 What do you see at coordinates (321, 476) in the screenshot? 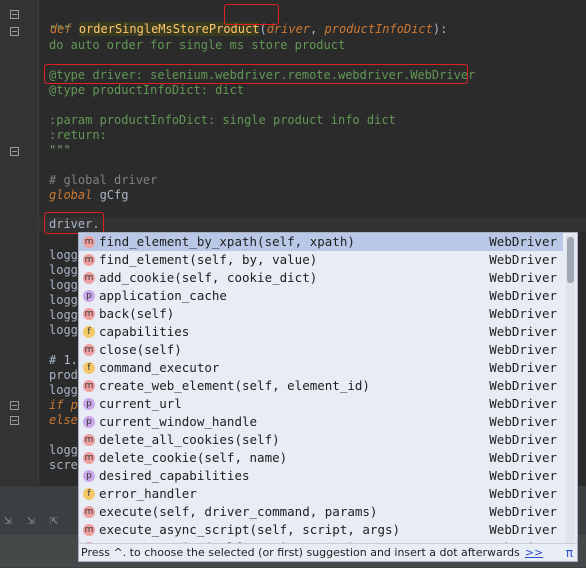
I see `completion-item: p desired_capabilities WebDriver` at bounding box center [321, 476].